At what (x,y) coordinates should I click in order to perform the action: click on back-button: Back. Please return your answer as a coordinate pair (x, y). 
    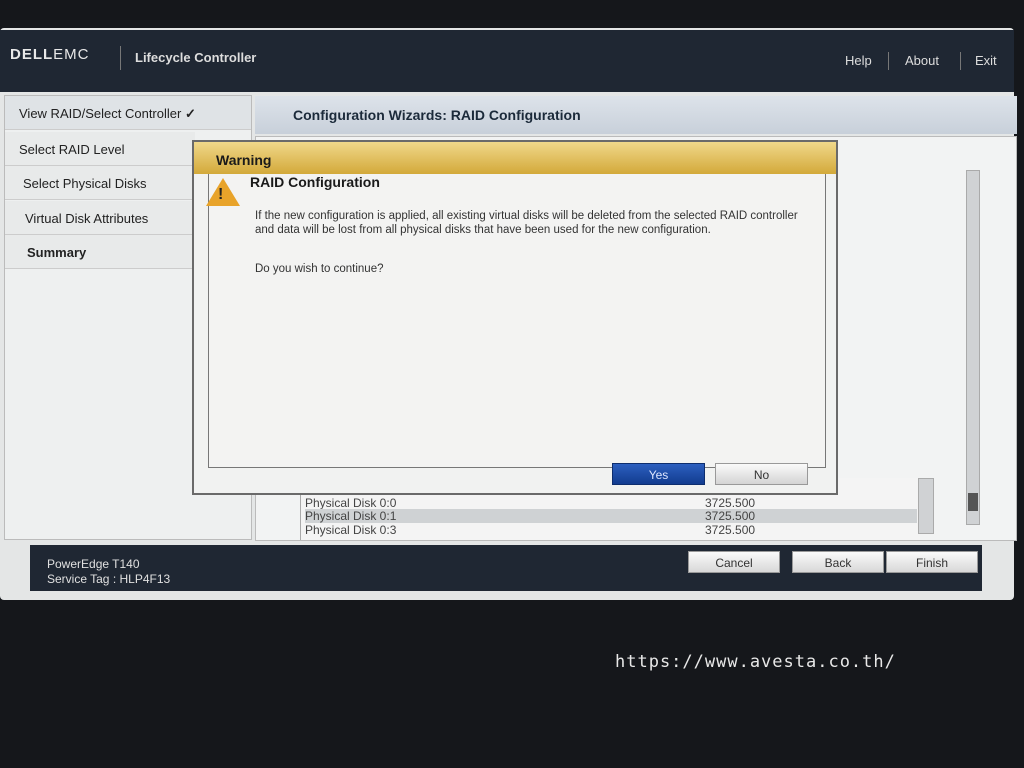
    Looking at the image, I should click on (838, 562).